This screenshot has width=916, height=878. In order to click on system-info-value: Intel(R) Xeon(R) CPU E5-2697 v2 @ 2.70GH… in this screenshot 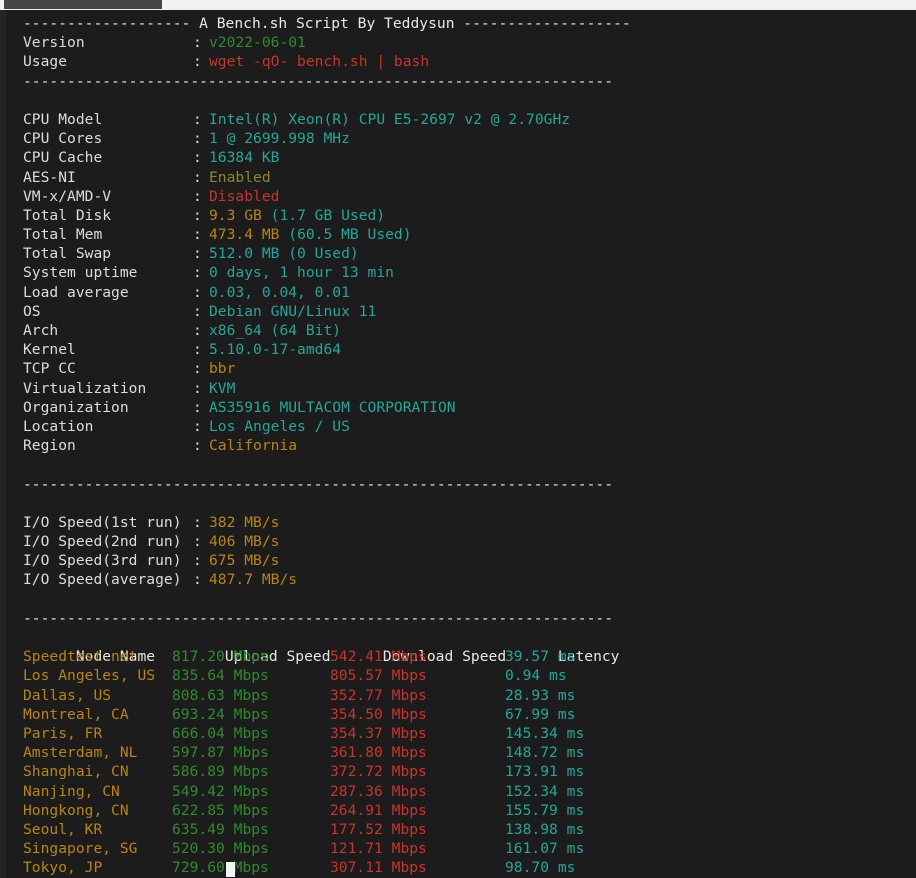, I will do `click(390, 119)`.